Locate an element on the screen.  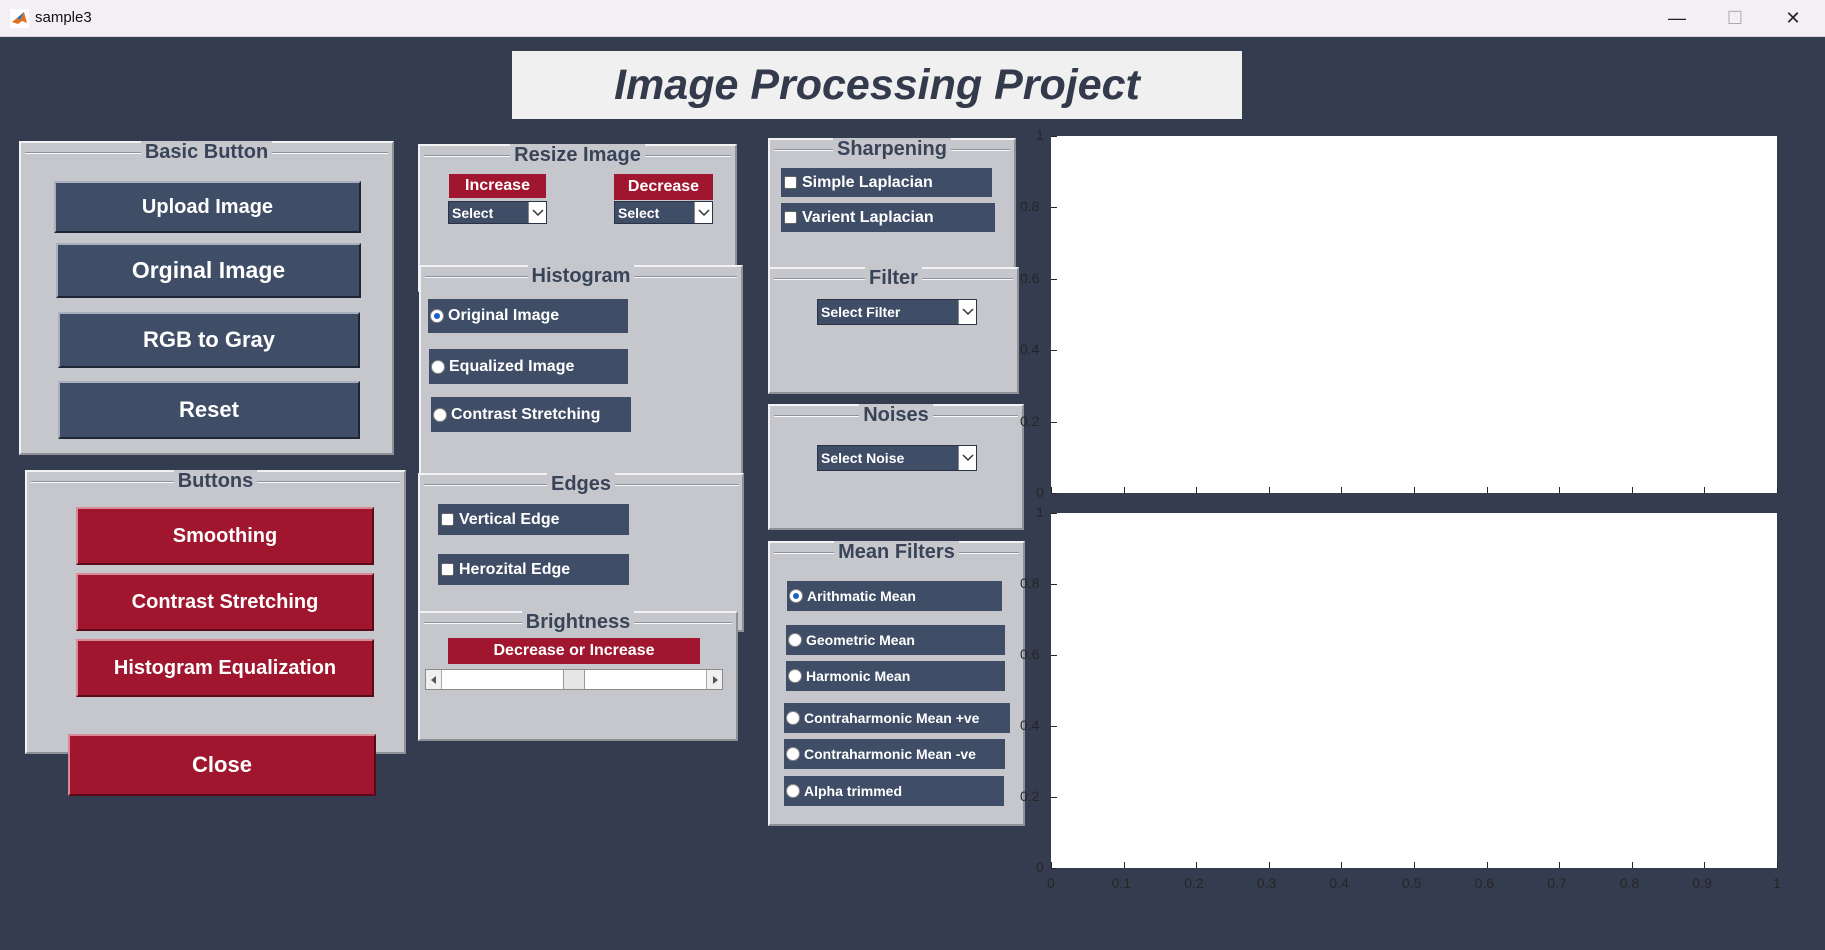
page-title: Image Processing Project is located at coordinates (877, 84).